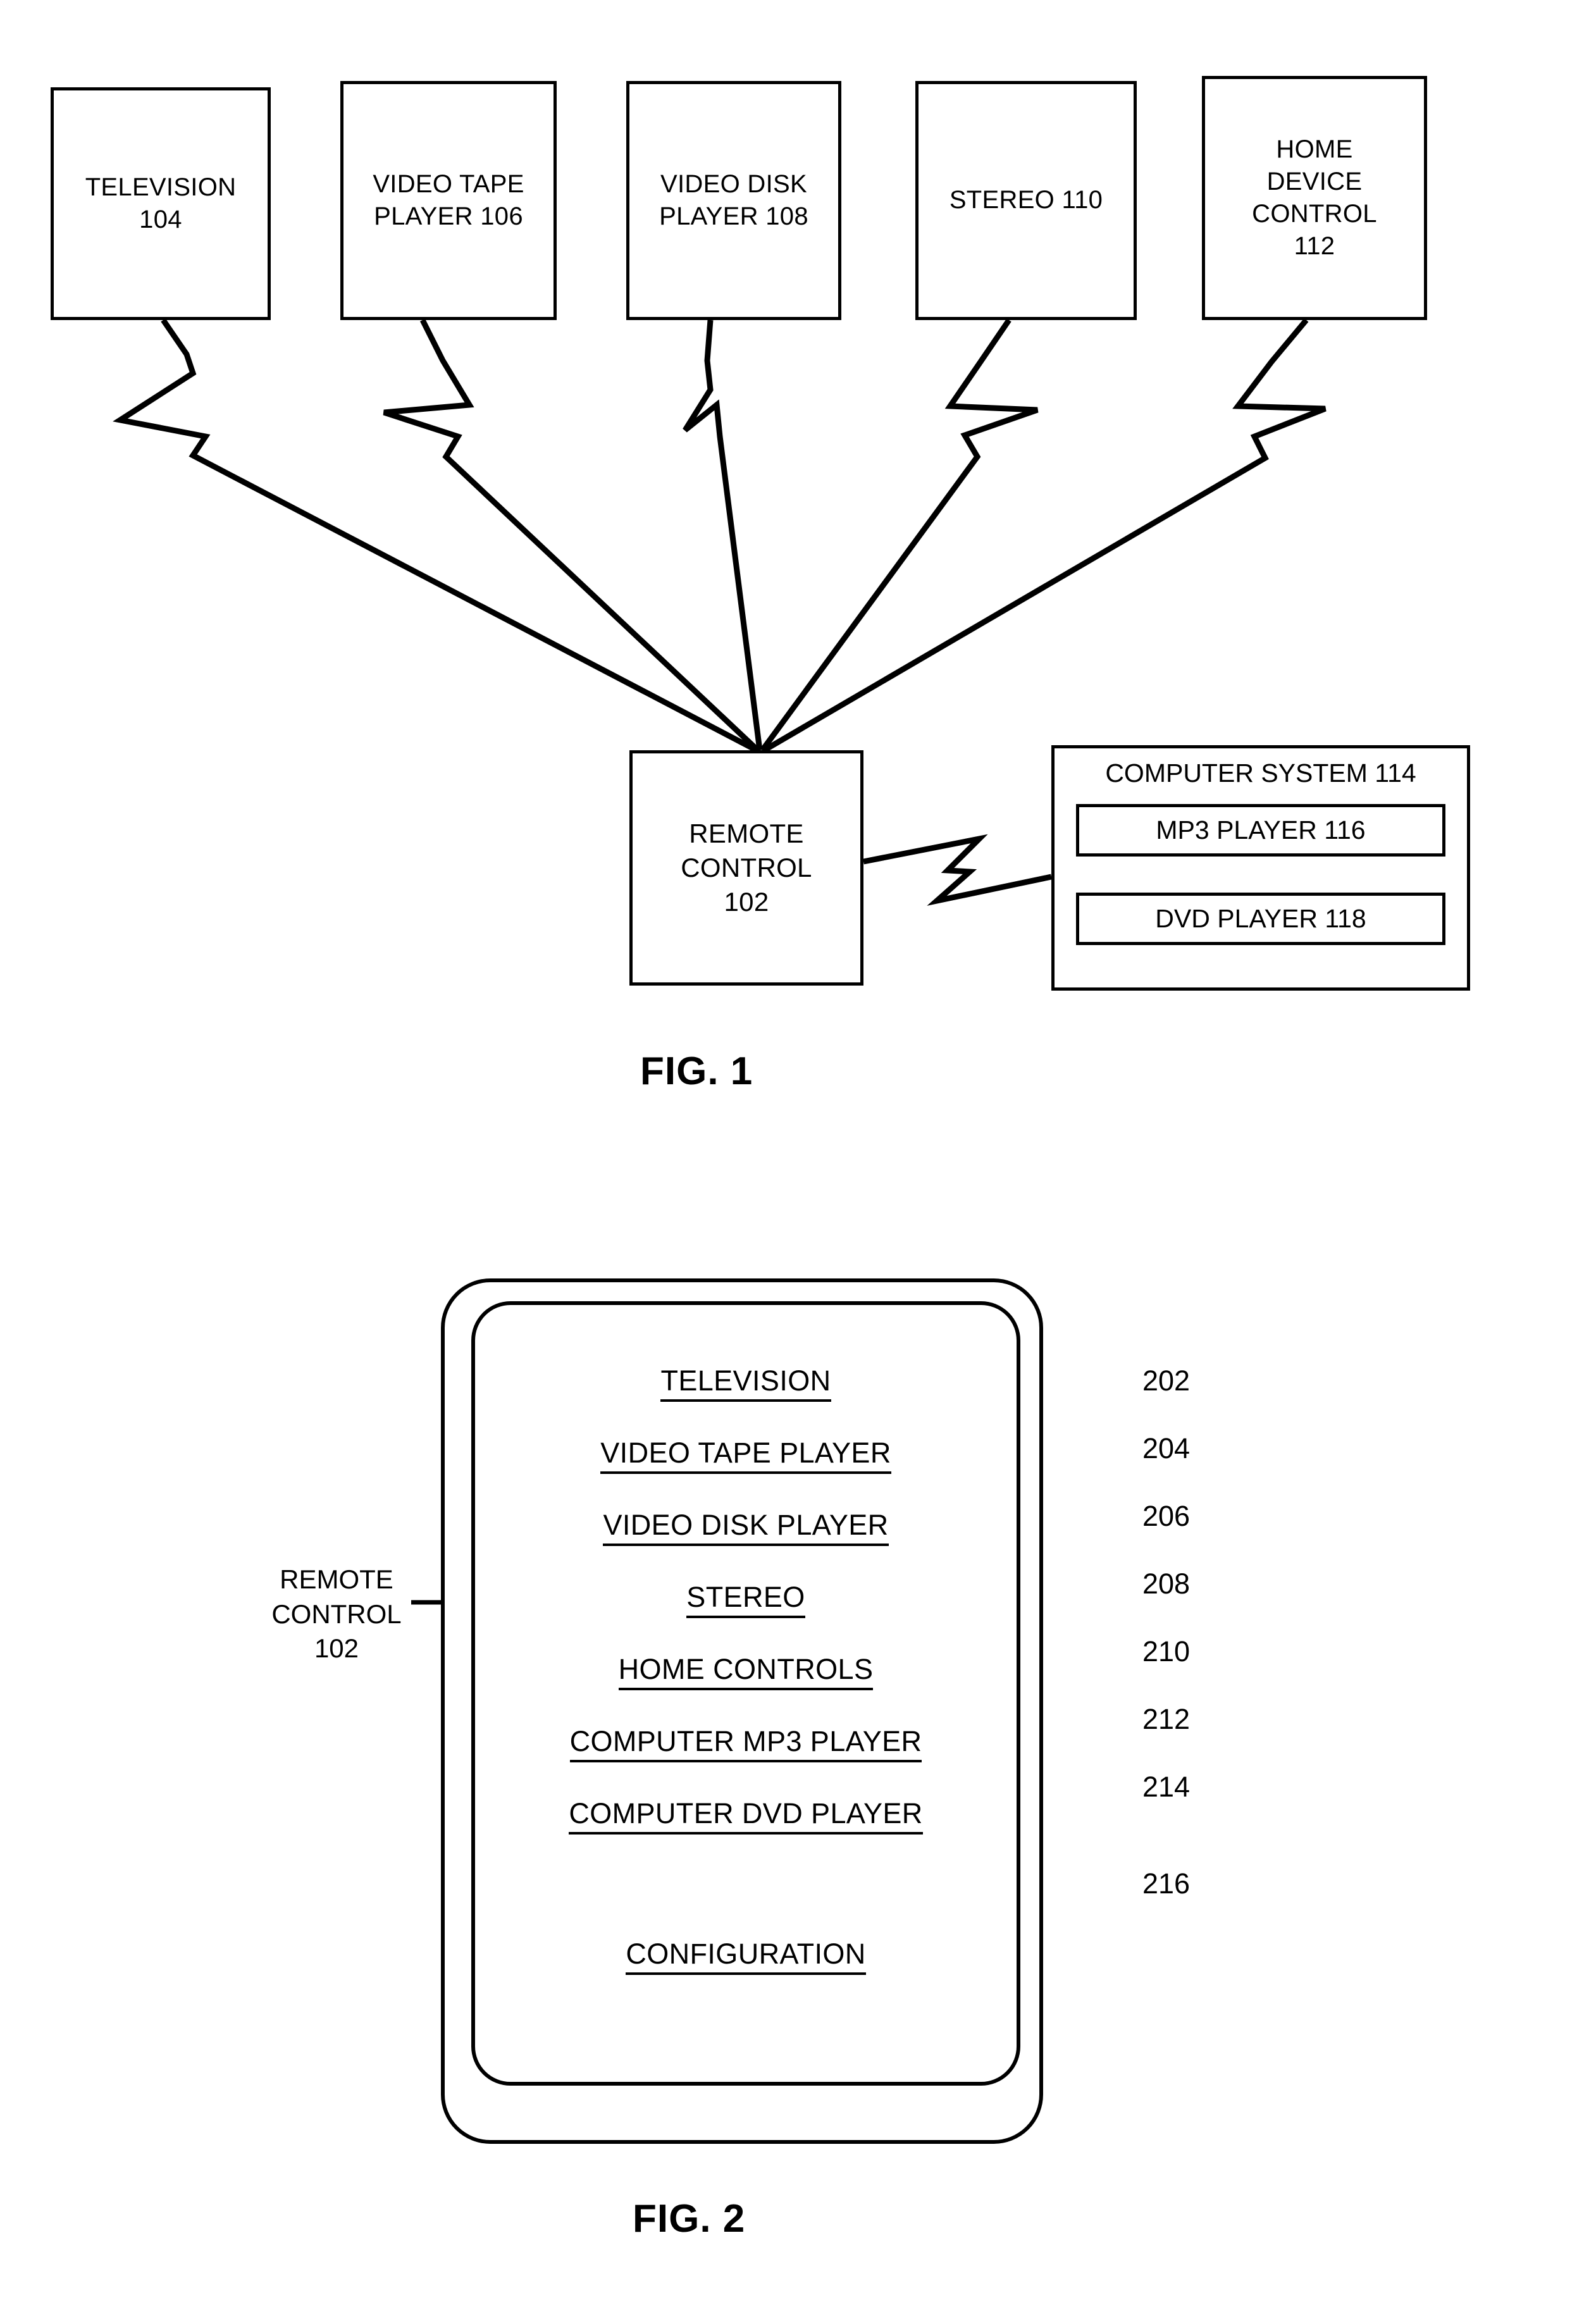 Image resolution: width=1596 pixels, height=2314 pixels. What do you see at coordinates (1166, 1381) in the screenshot?
I see `reference-number: 202` at bounding box center [1166, 1381].